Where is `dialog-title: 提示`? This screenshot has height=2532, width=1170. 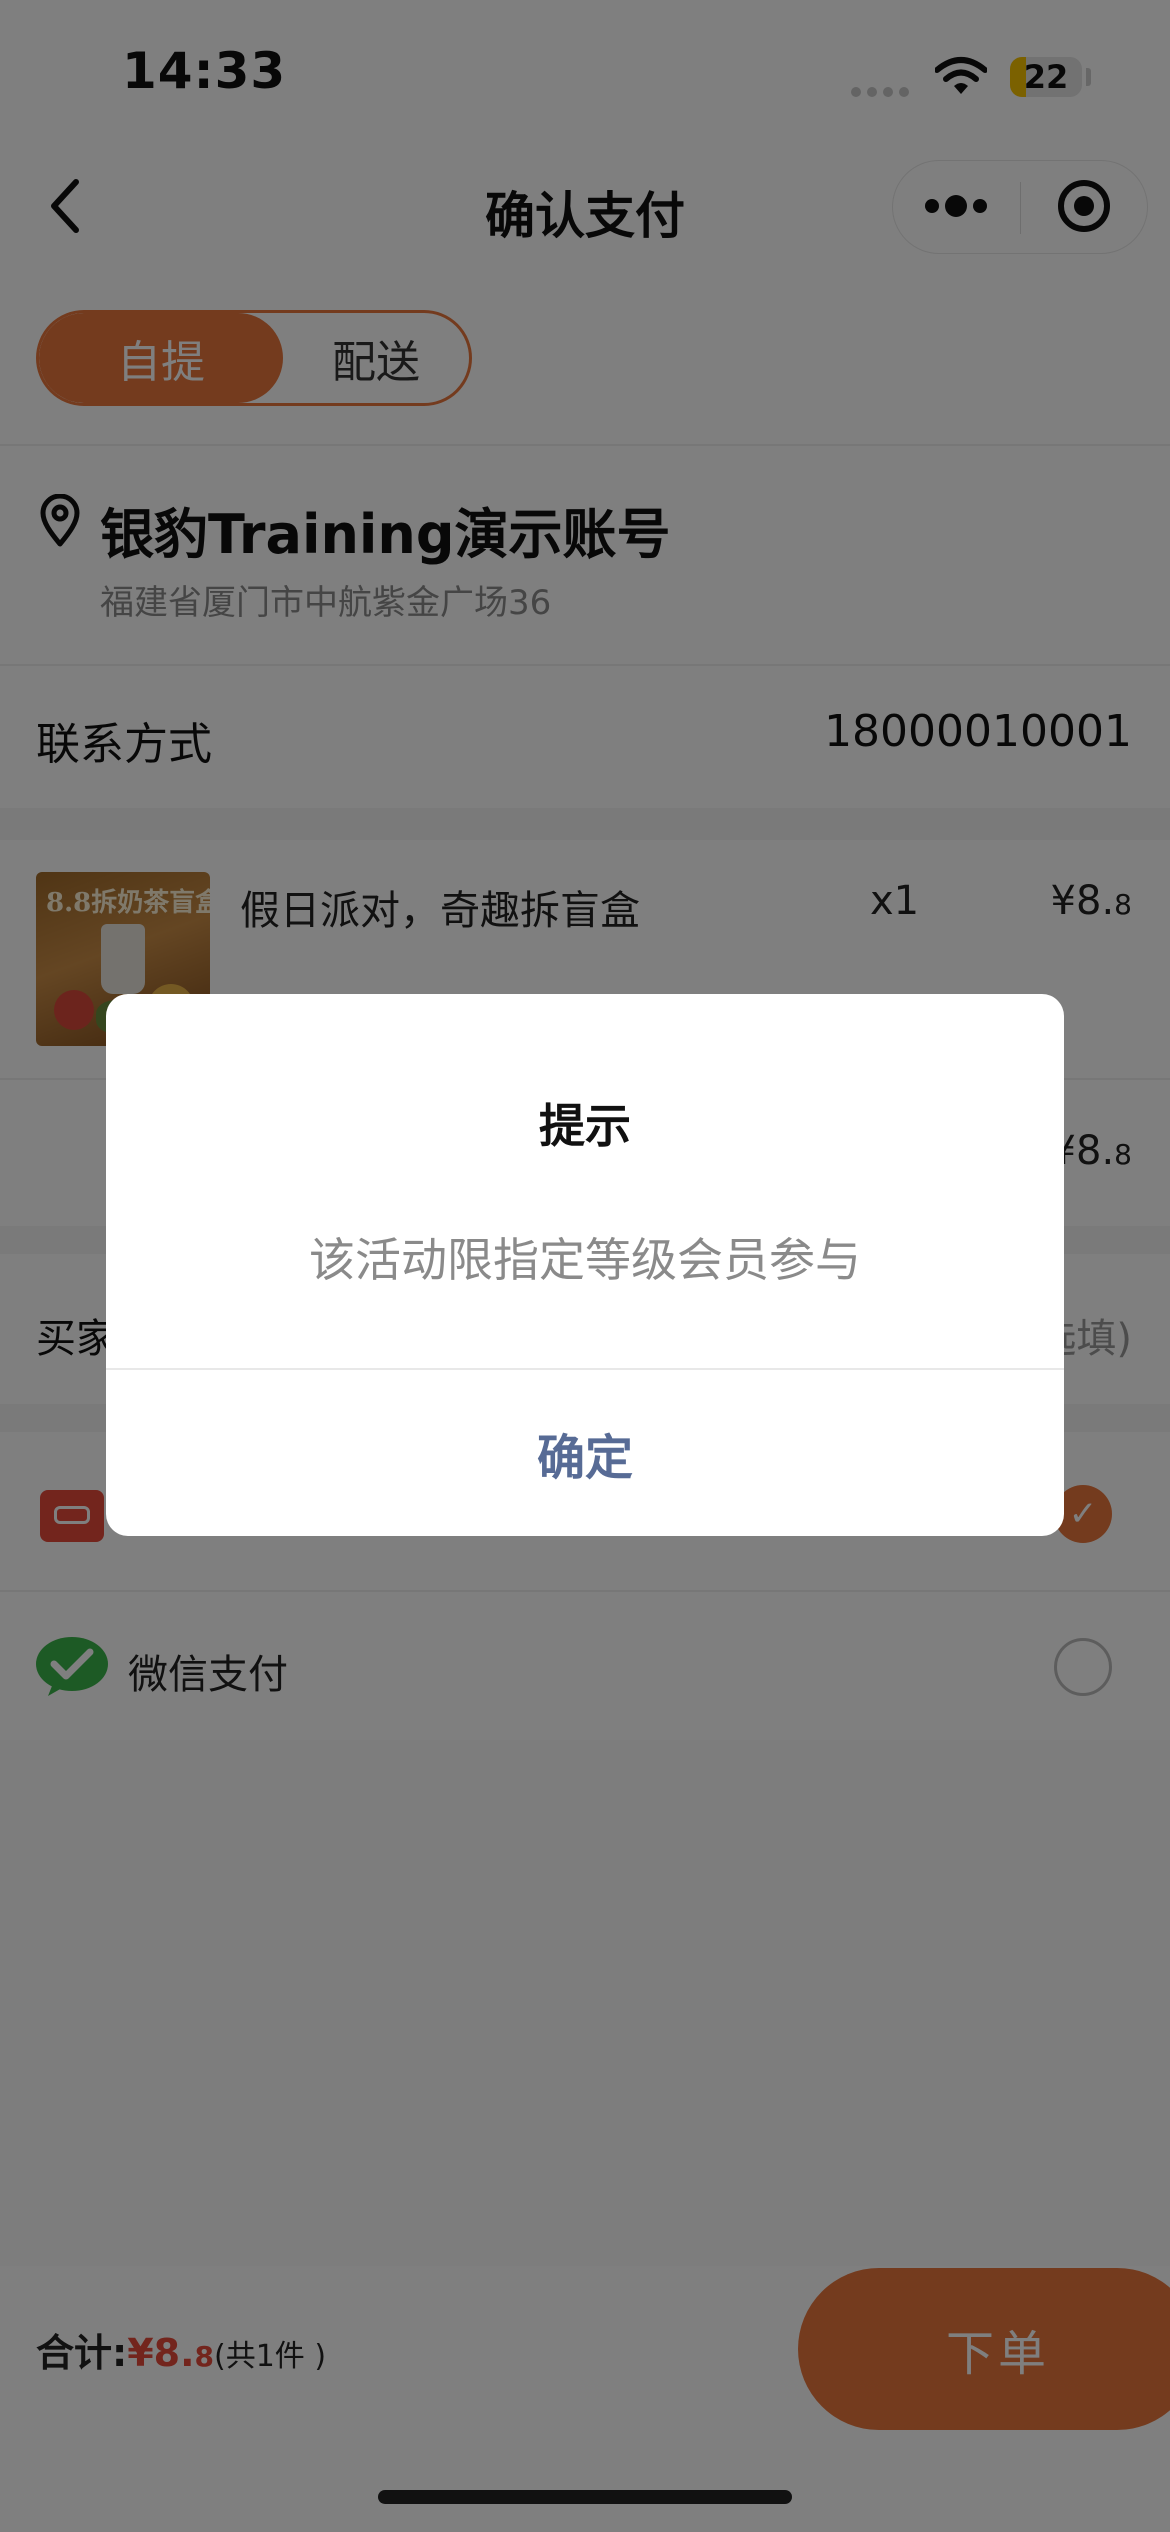 dialog-title: 提示 is located at coordinates (585, 1126).